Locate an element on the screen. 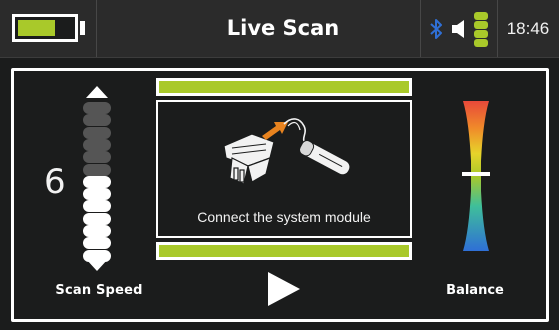  speed-up-arrow-icon is located at coordinates (97, 92).